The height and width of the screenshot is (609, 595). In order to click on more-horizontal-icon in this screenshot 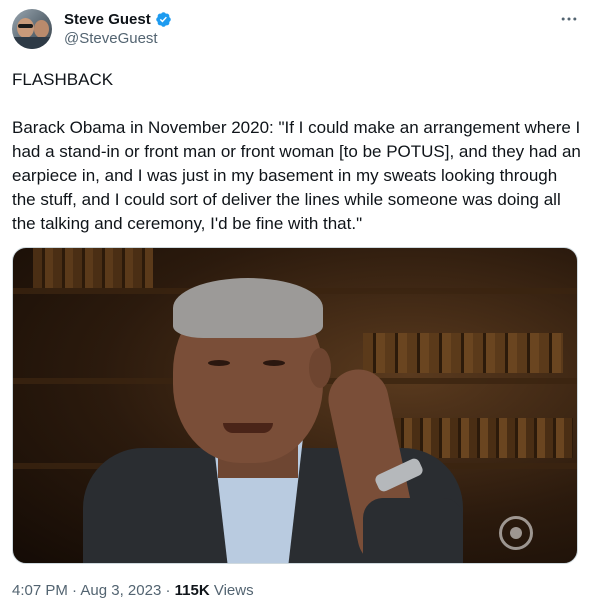, I will do `click(569, 19)`.